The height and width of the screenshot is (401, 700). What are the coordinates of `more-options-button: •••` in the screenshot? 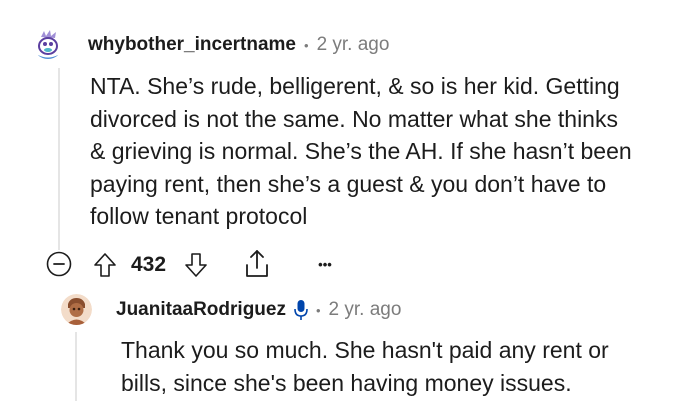 It's located at (325, 264).